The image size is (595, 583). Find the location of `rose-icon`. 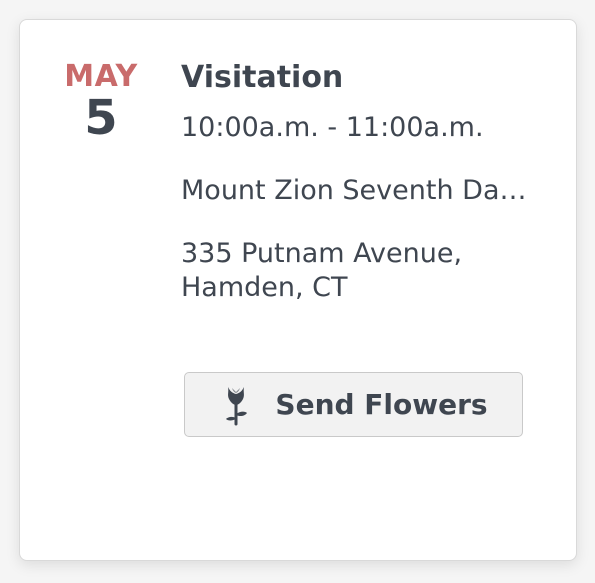

rose-icon is located at coordinates (237, 405).